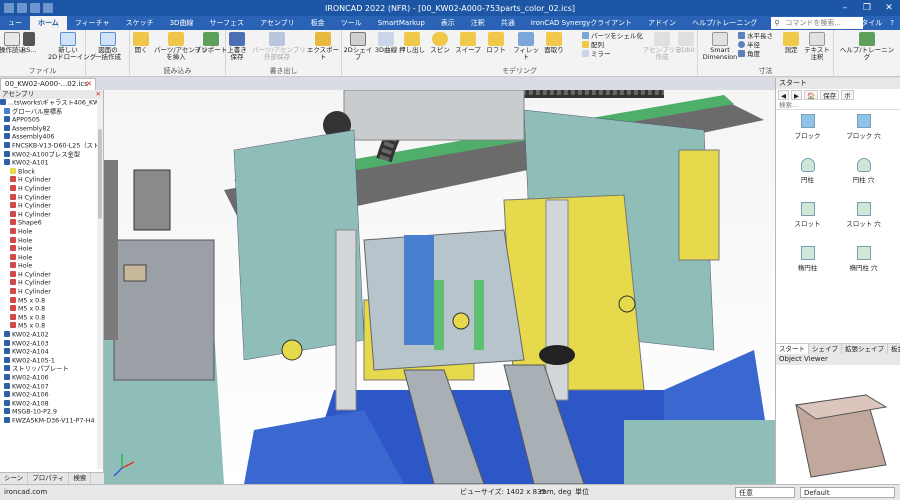 The height and width of the screenshot is (500, 900). Describe the element at coordinates (593, 45) in the screenshot. I see `pattern-button: 配列` at that location.